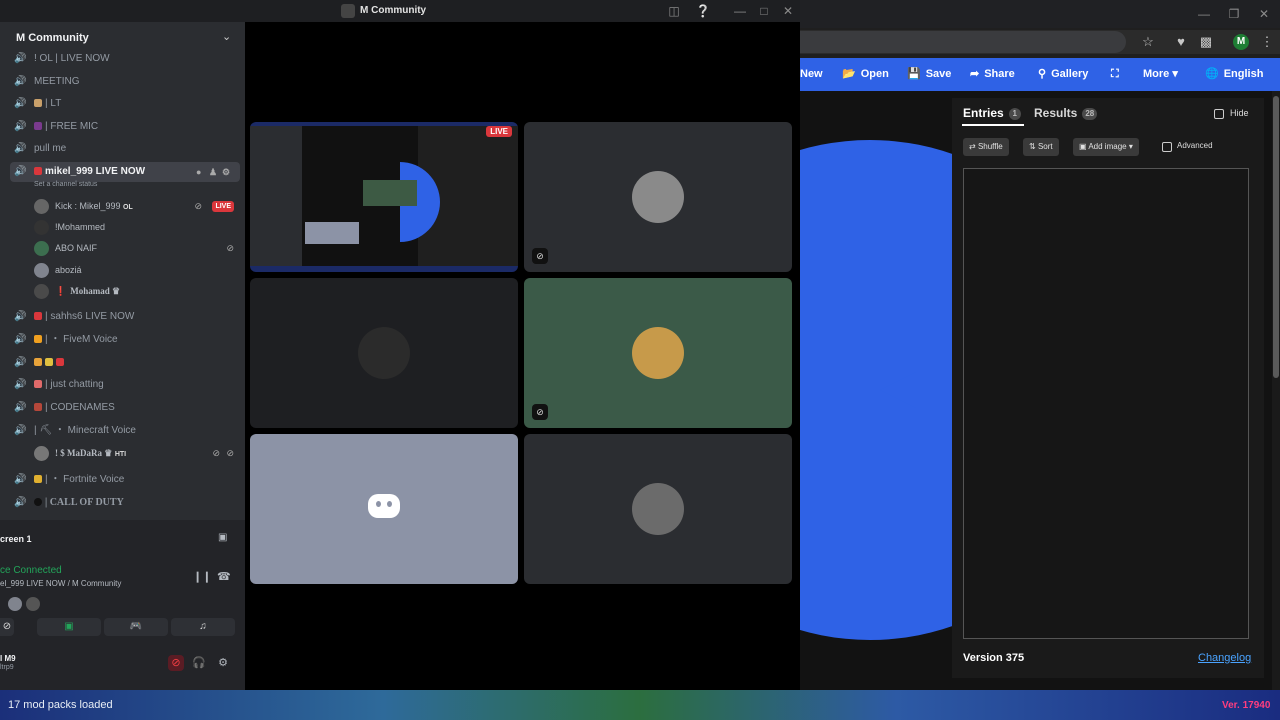  I want to click on camera-button: ⊘, so click(7, 627).